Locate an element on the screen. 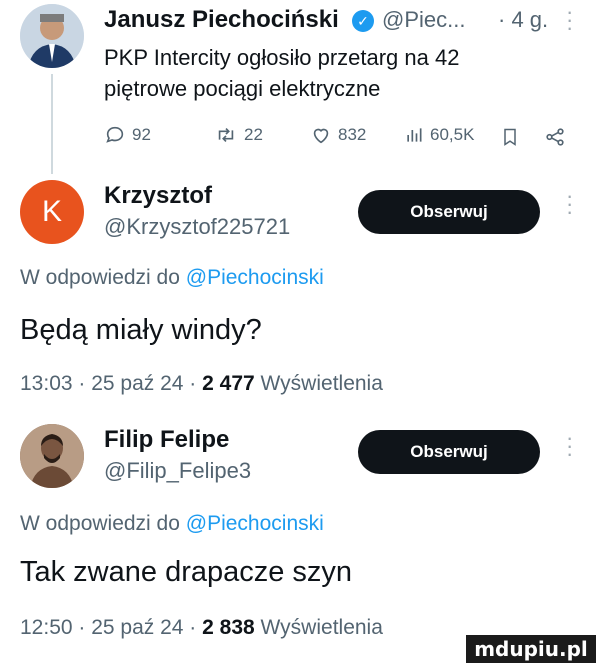  author-handle: @Filip_Felipe3 is located at coordinates (177, 471).